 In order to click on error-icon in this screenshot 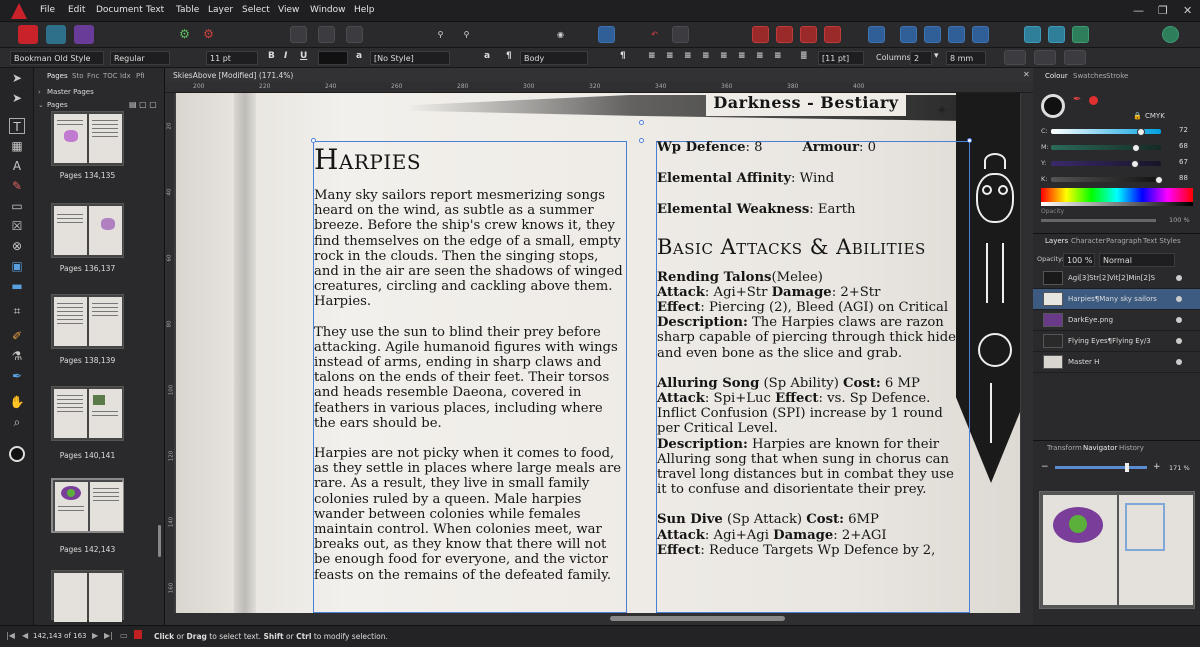, I will do `click(138, 634)`.